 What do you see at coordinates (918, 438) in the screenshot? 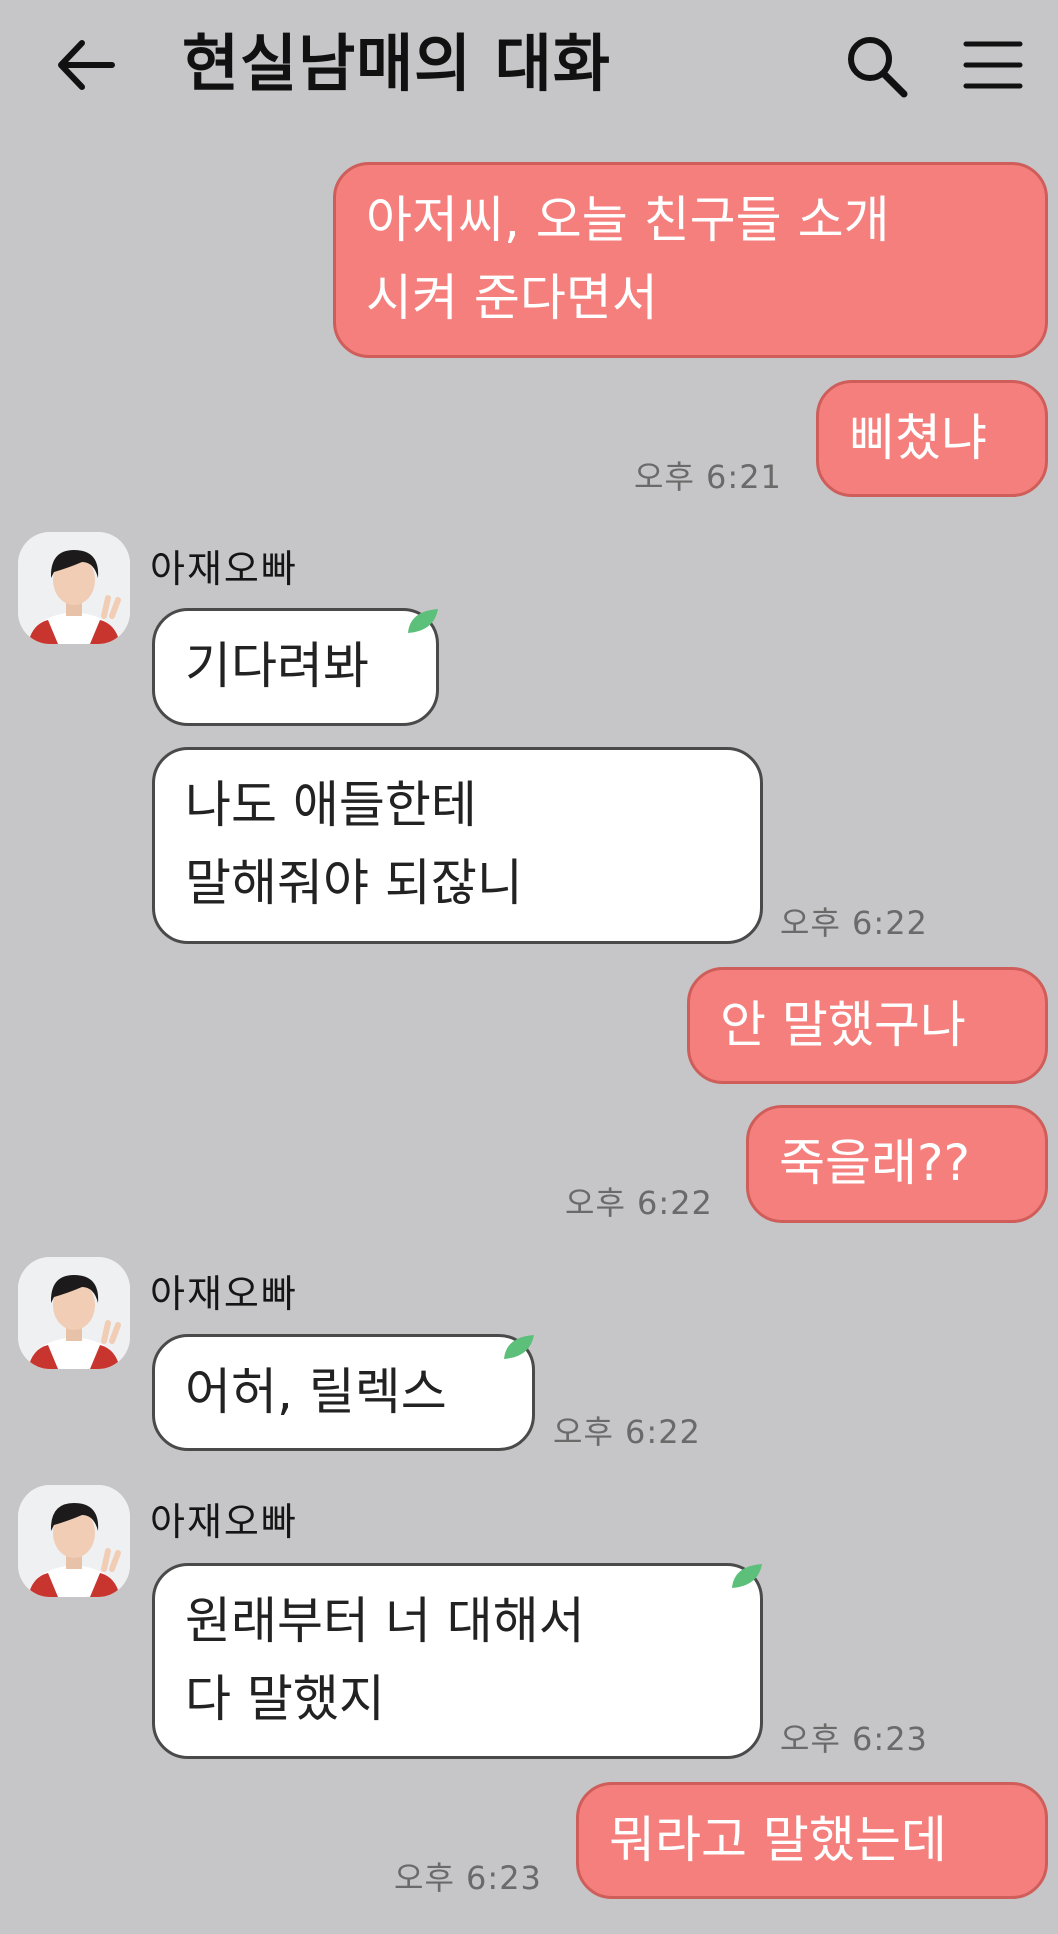
I see `message-text: 삐쳤냐` at bounding box center [918, 438].